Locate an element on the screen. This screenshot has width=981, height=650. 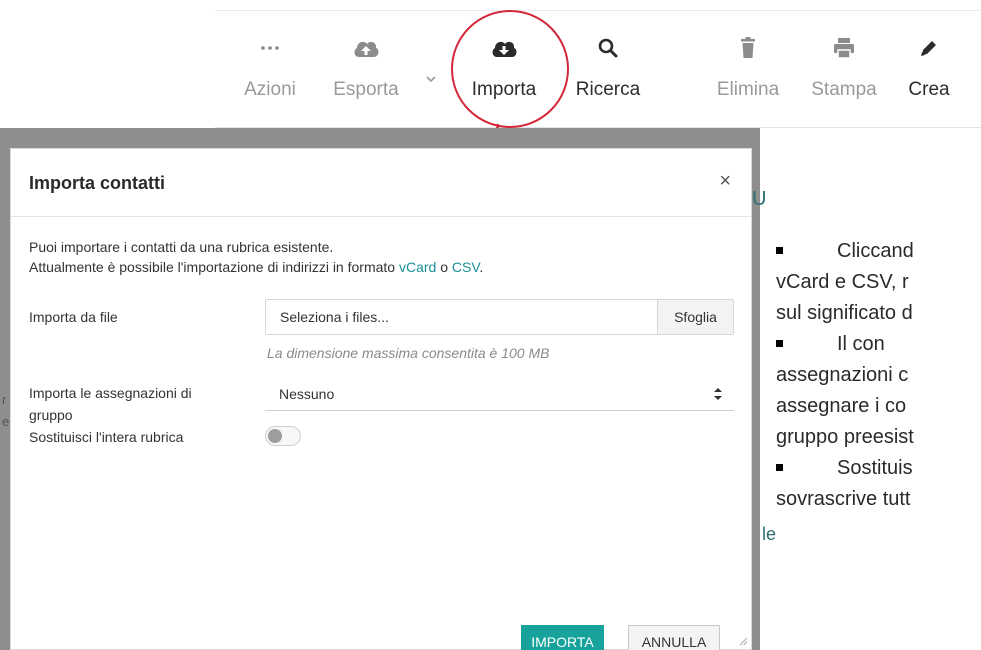
toolbar-elimina-label: Elimina is located at coordinates (748, 89).